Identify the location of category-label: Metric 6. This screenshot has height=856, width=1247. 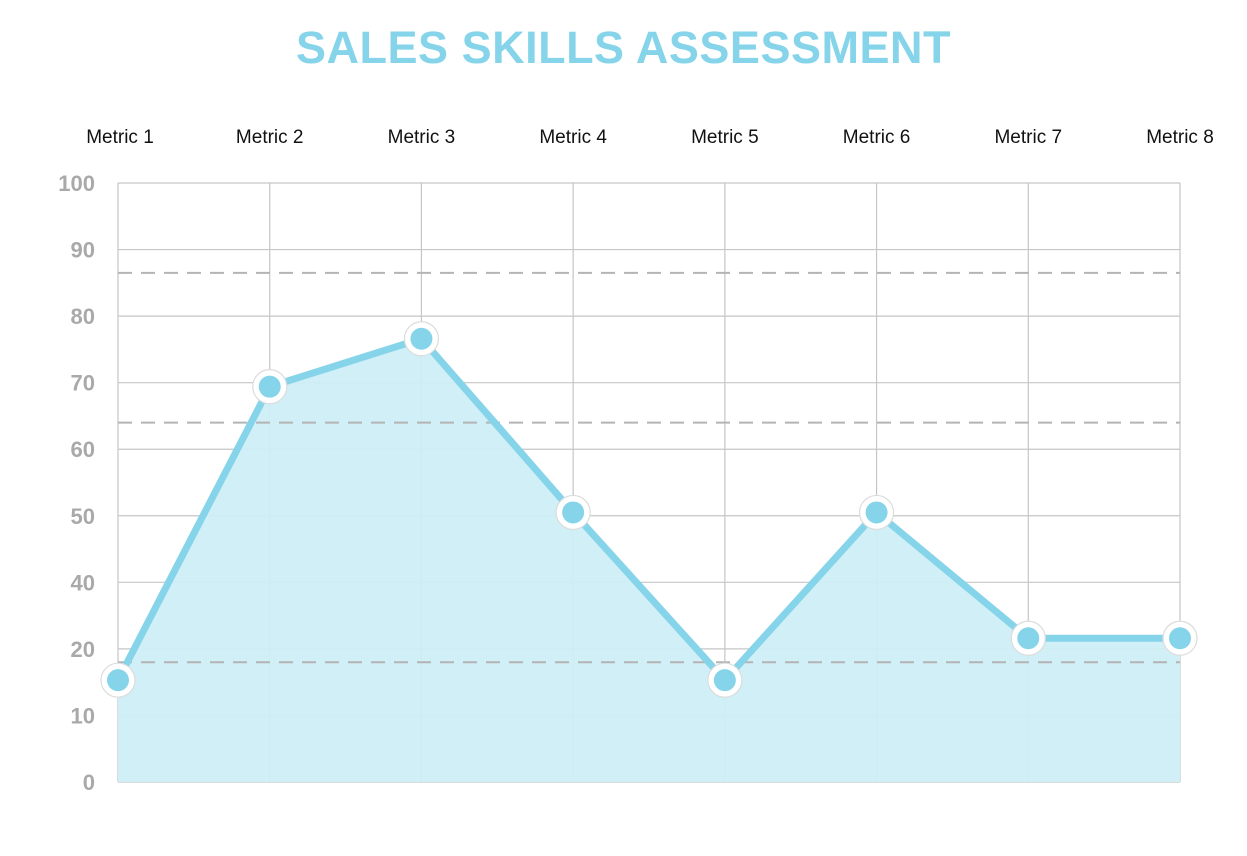
(877, 137).